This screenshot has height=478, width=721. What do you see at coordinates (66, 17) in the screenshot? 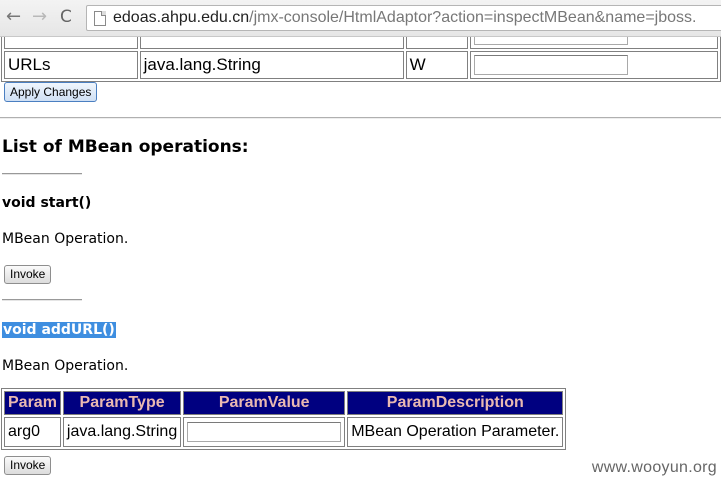
I see `reload-icon: C` at bounding box center [66, 17].